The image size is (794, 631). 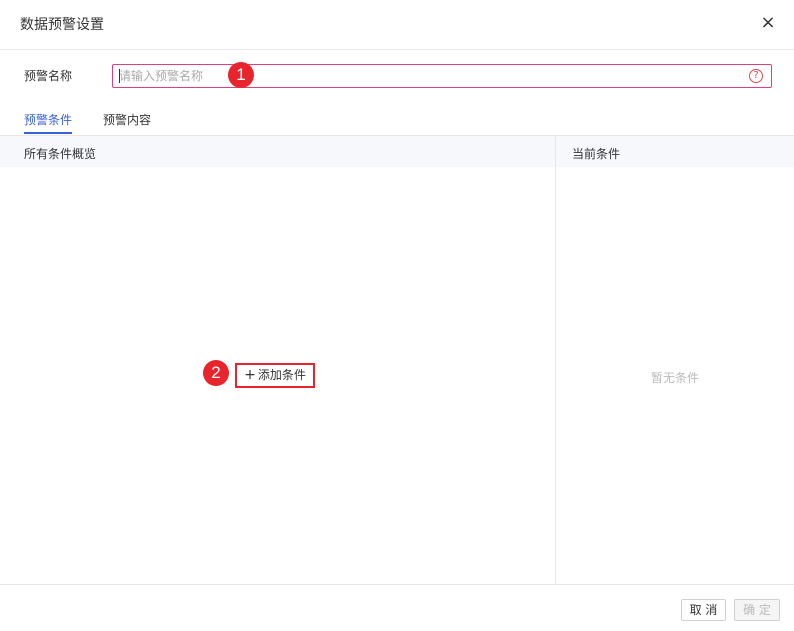 I want to click on tab-alert-content: 预警内容, so click(x=127, y=119).